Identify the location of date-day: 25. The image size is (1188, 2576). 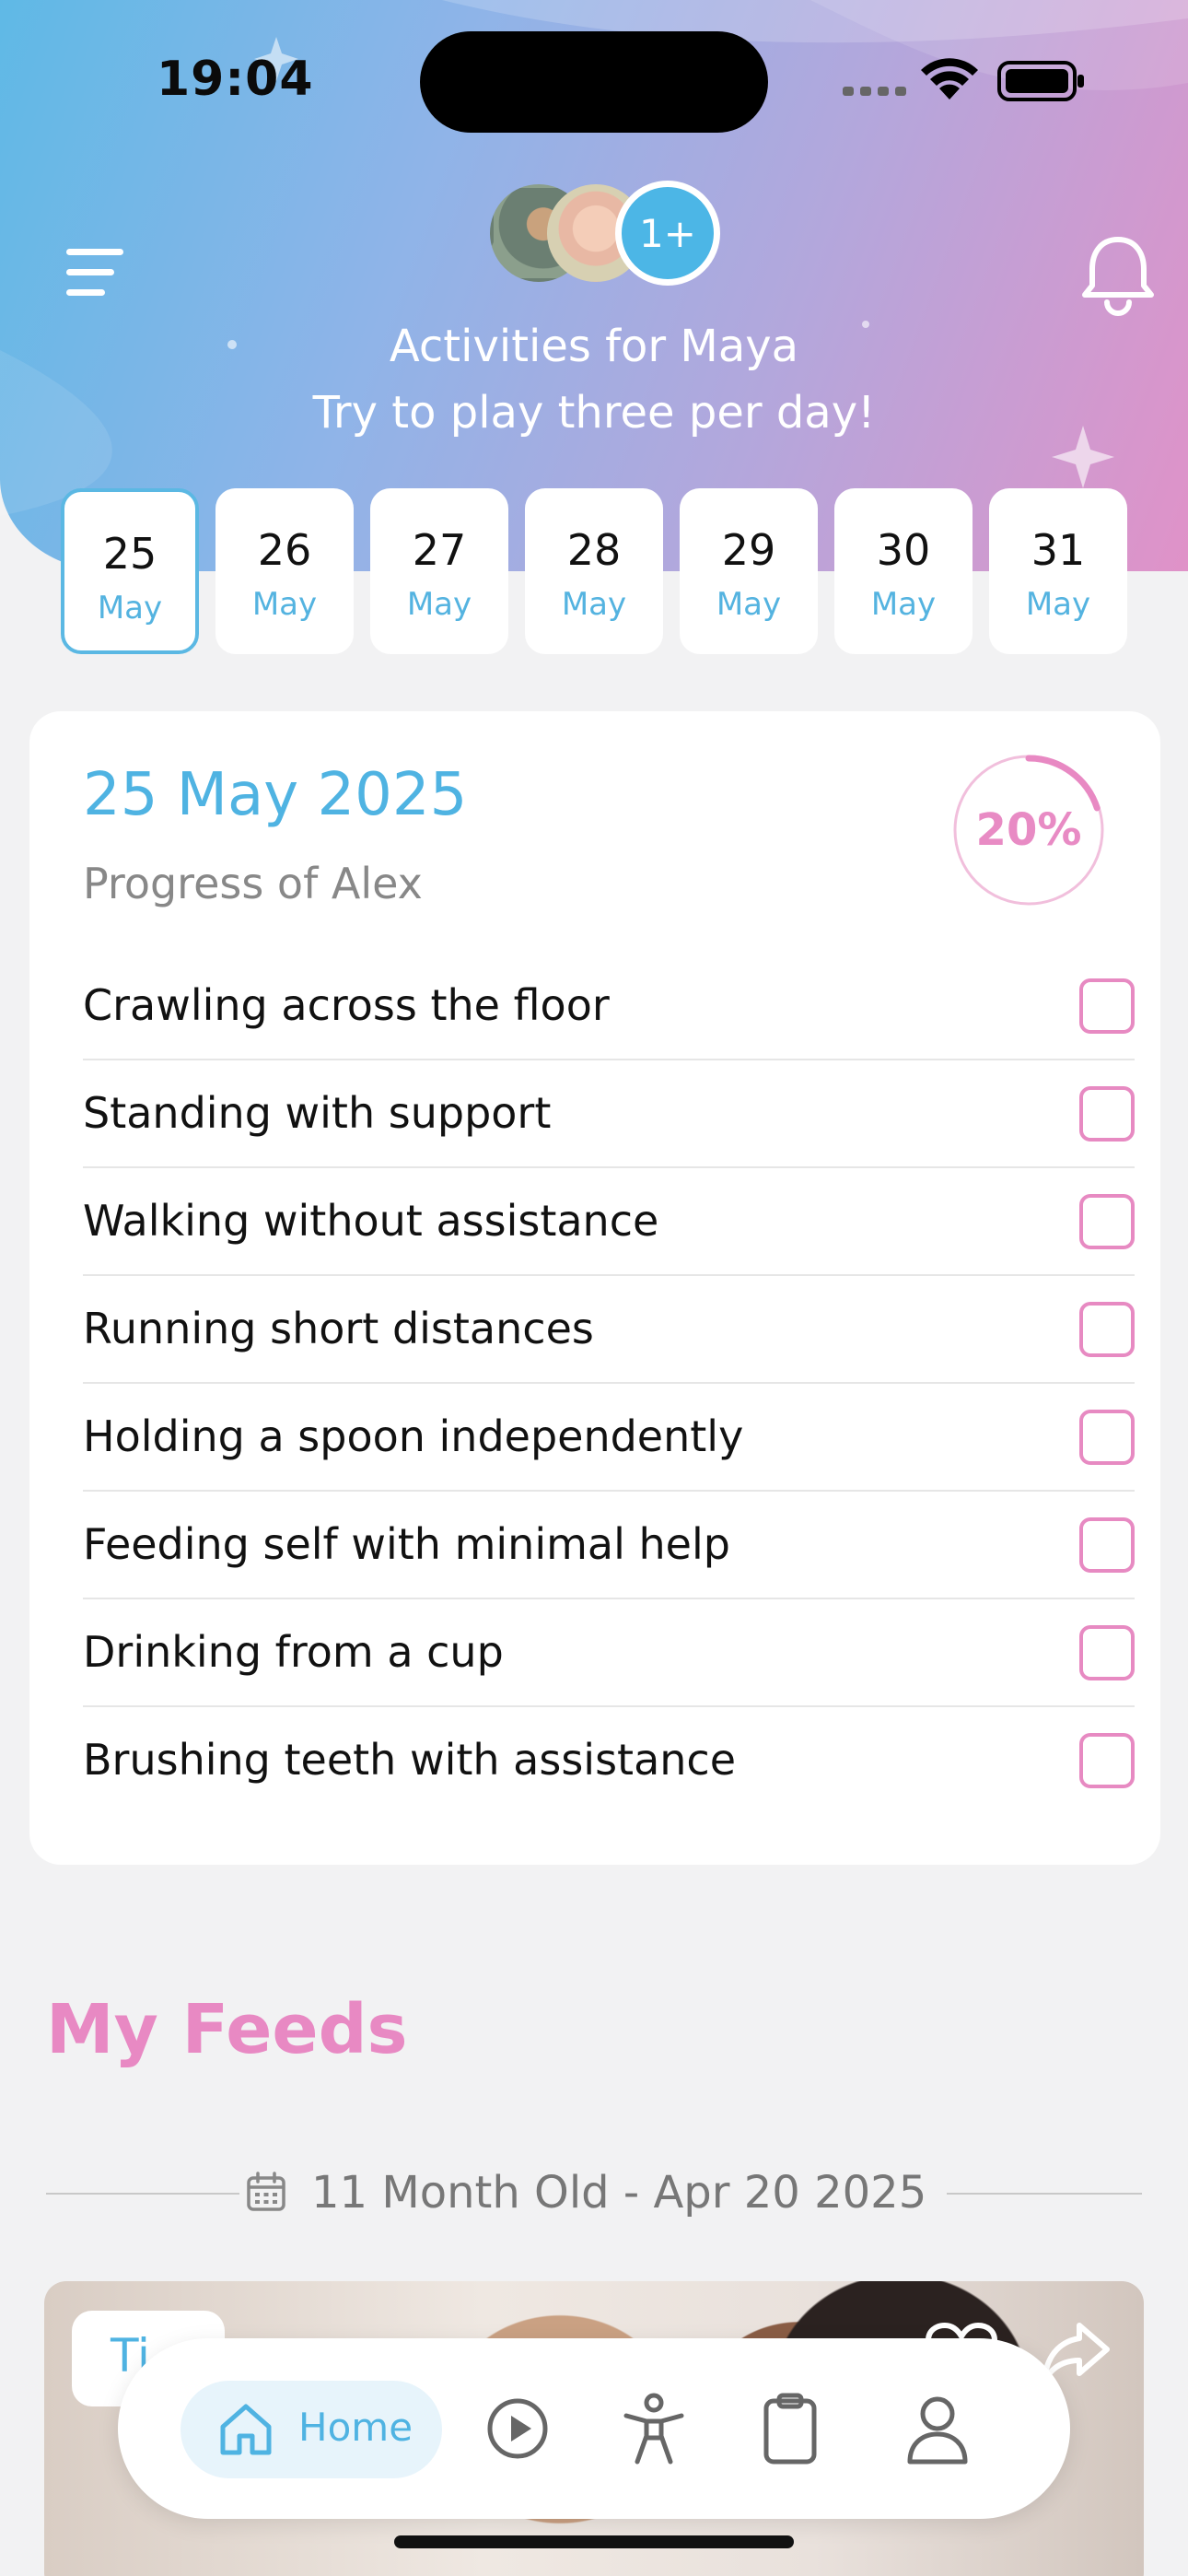
(129, 554).